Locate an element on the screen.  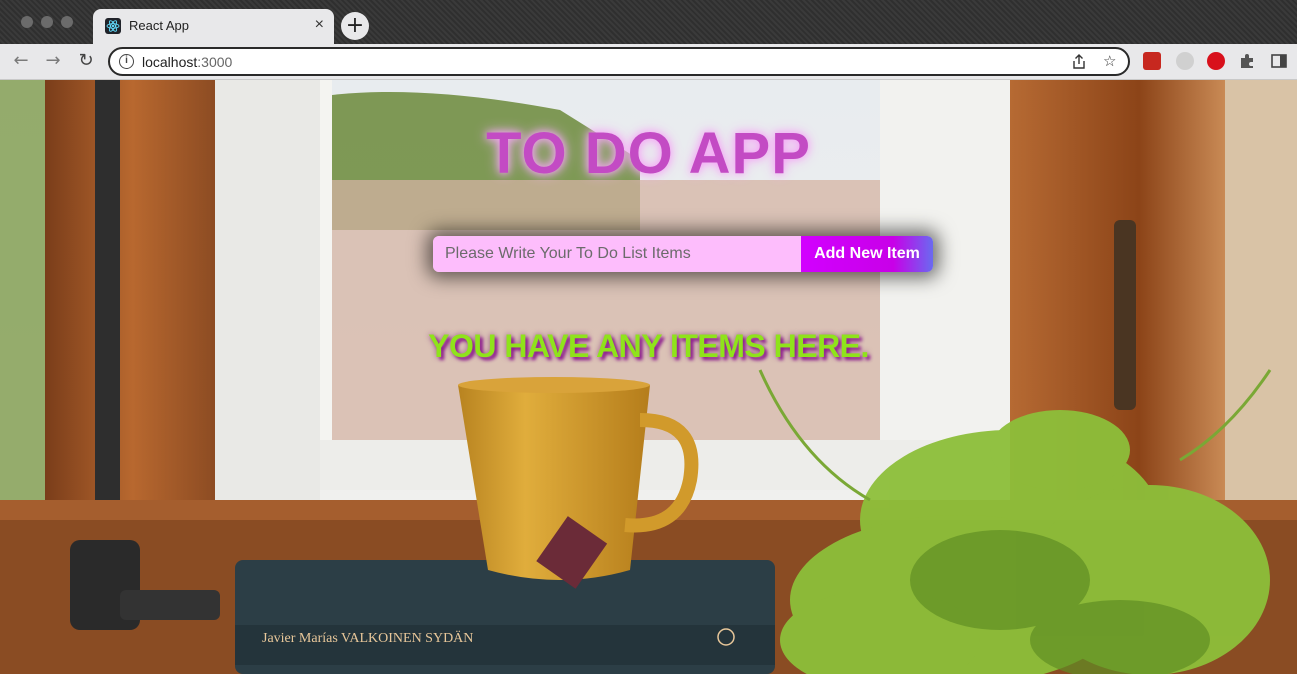
window-close-dot is located at coordinates (27, 22).